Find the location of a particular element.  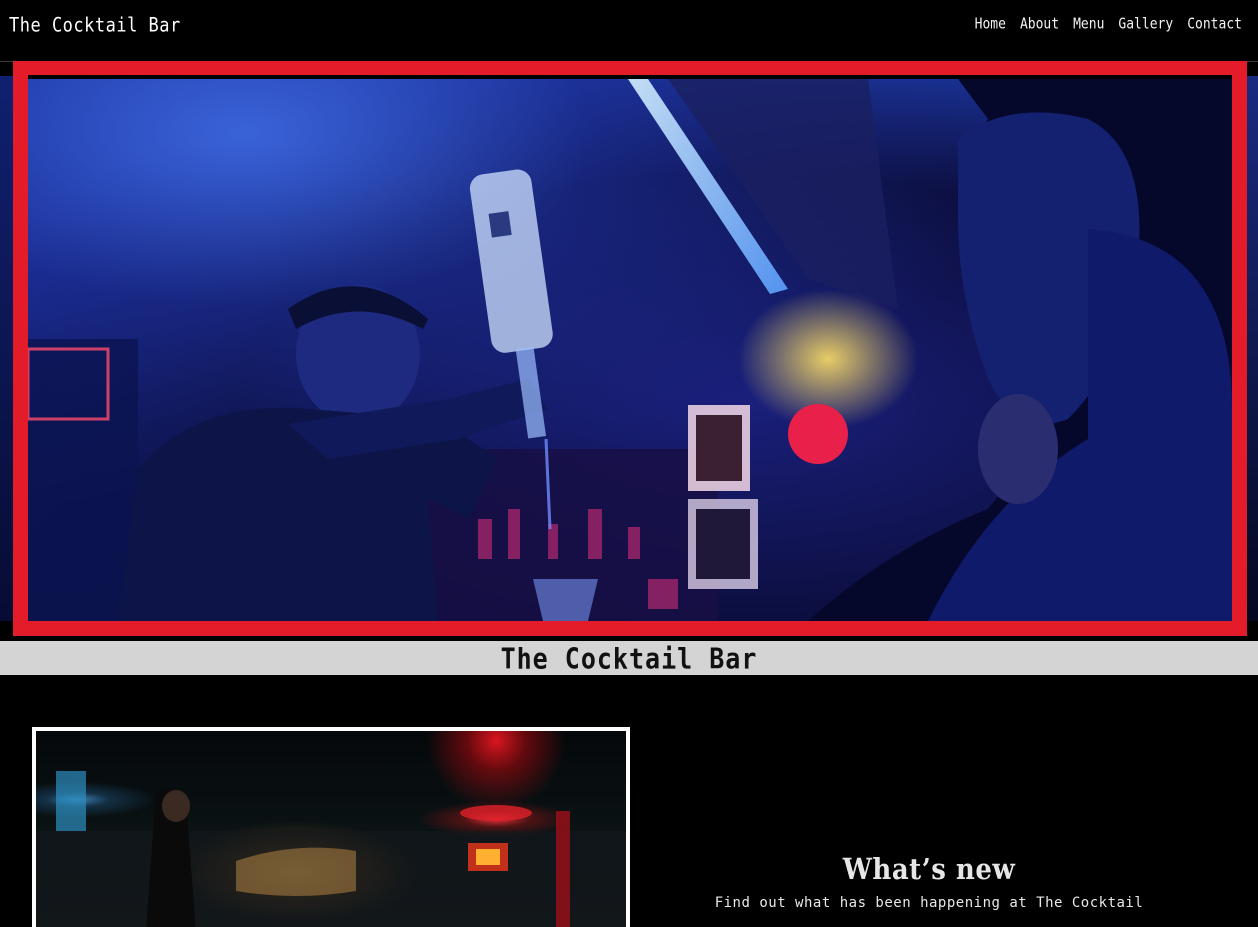

nav-link-menu: Menu is located at coordinates (1088, 24).